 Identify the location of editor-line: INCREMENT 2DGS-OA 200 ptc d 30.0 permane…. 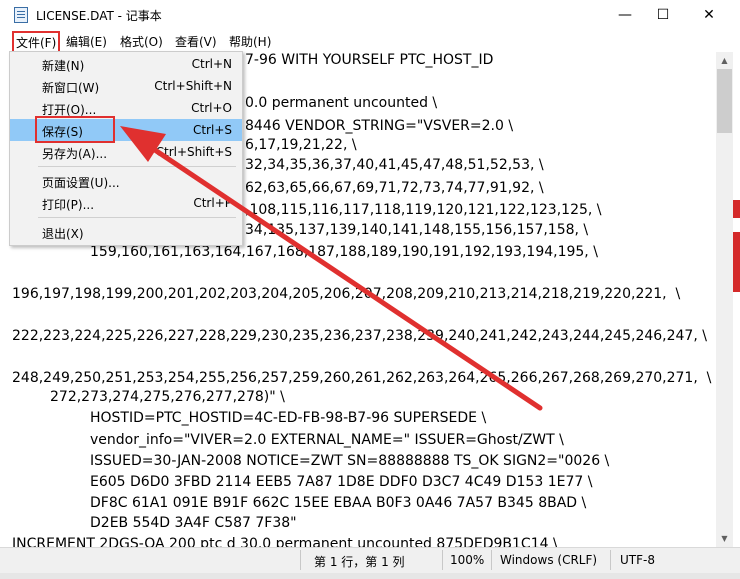
(285, 541).